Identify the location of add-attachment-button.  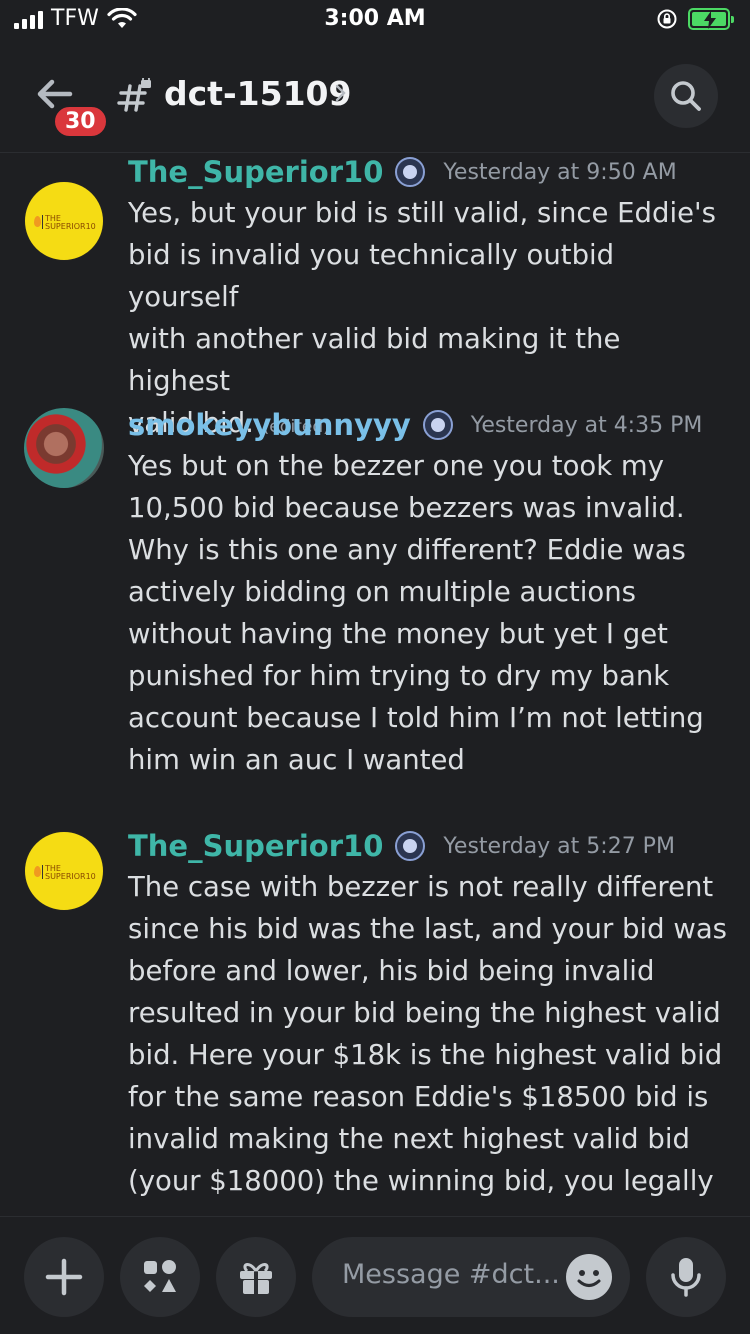
(64, 1277).